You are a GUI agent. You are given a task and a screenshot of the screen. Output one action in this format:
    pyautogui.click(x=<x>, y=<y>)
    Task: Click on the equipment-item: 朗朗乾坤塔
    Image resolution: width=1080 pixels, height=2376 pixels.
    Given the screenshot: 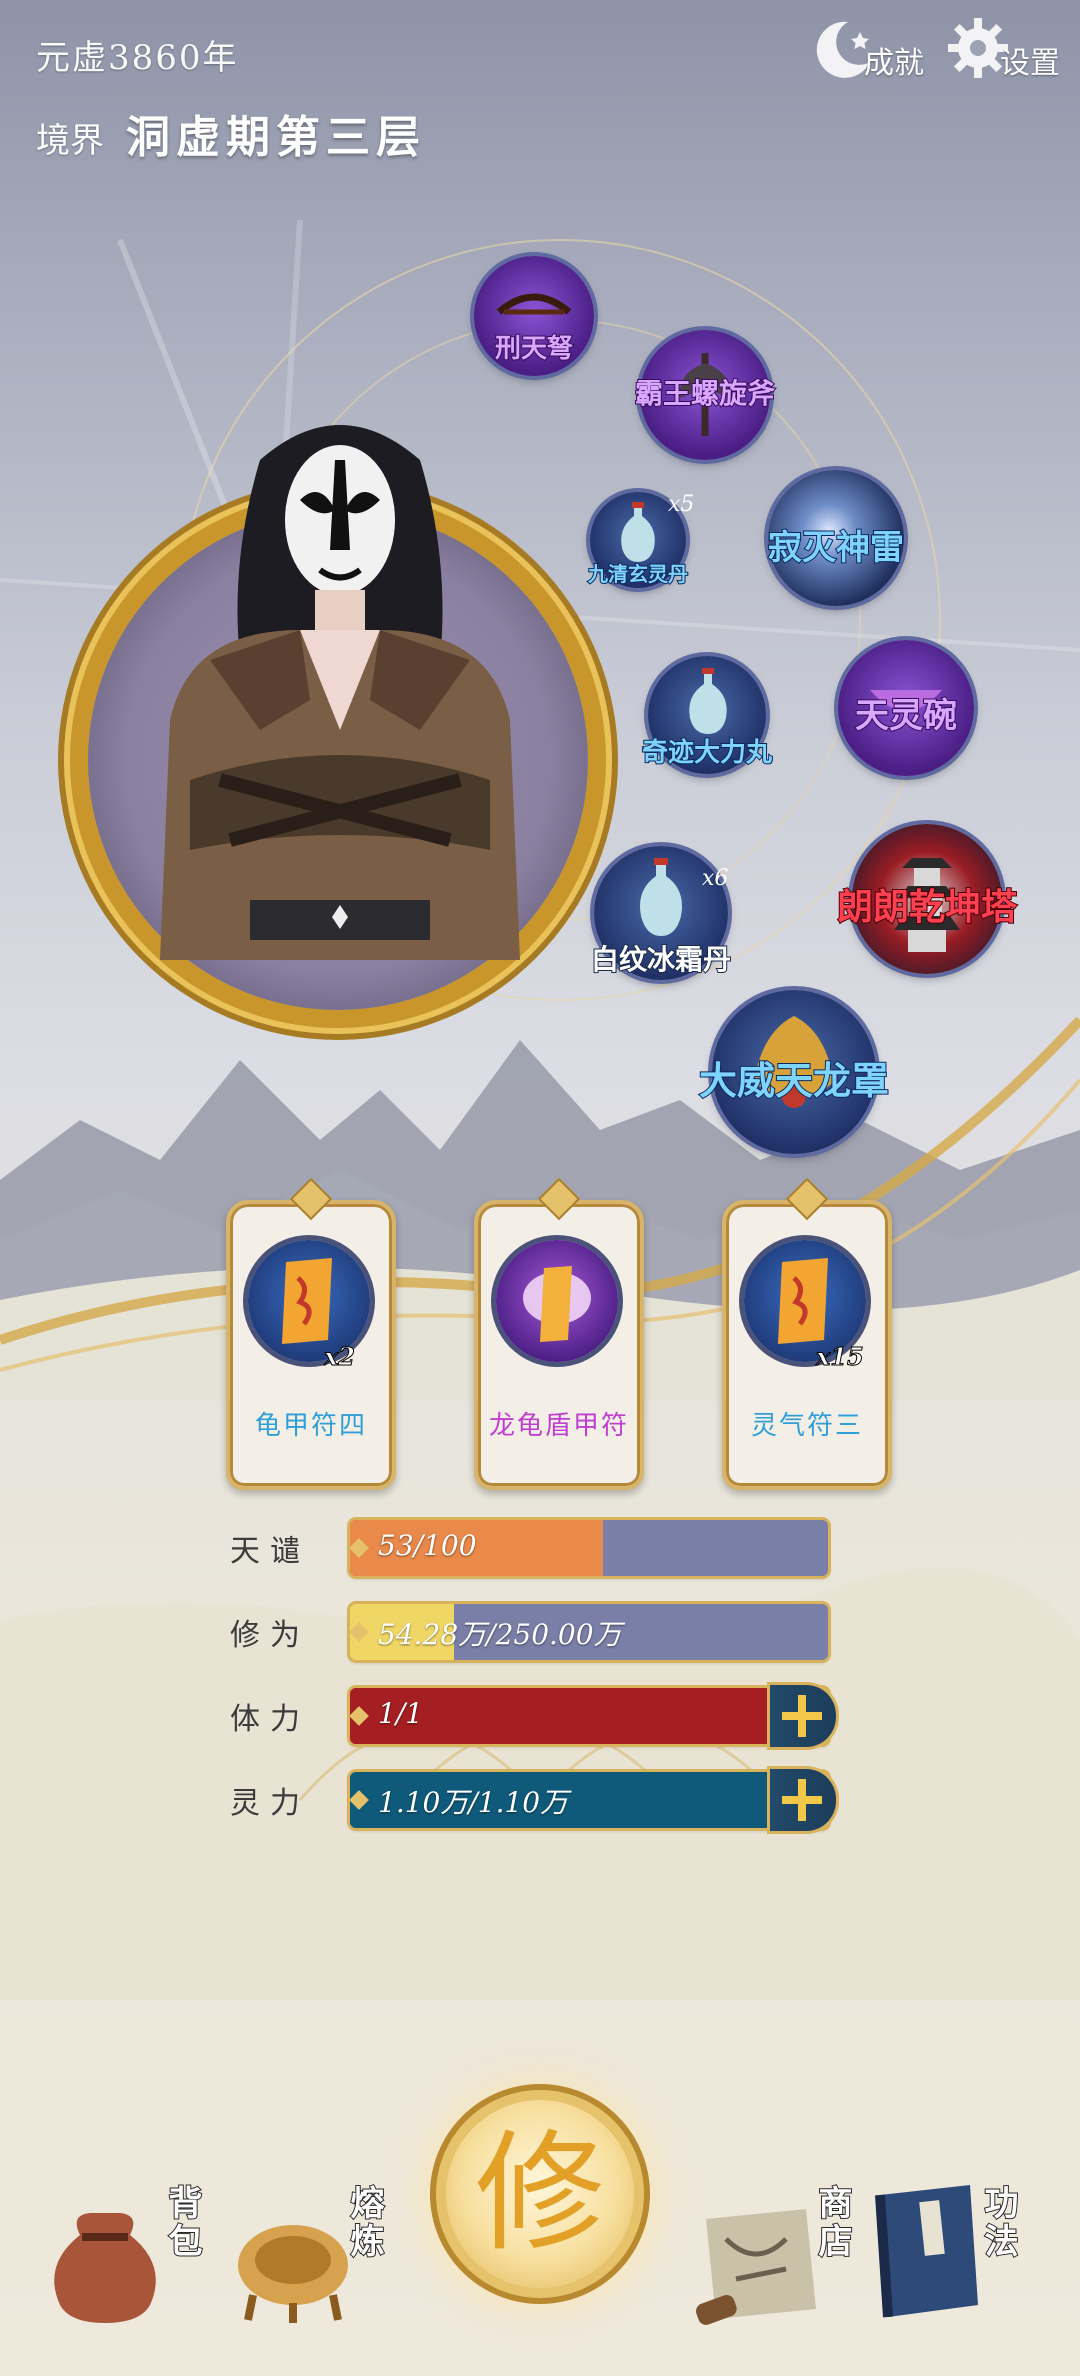 What is the action you would take?
    pyautogui.click(x=927, y=899)
    